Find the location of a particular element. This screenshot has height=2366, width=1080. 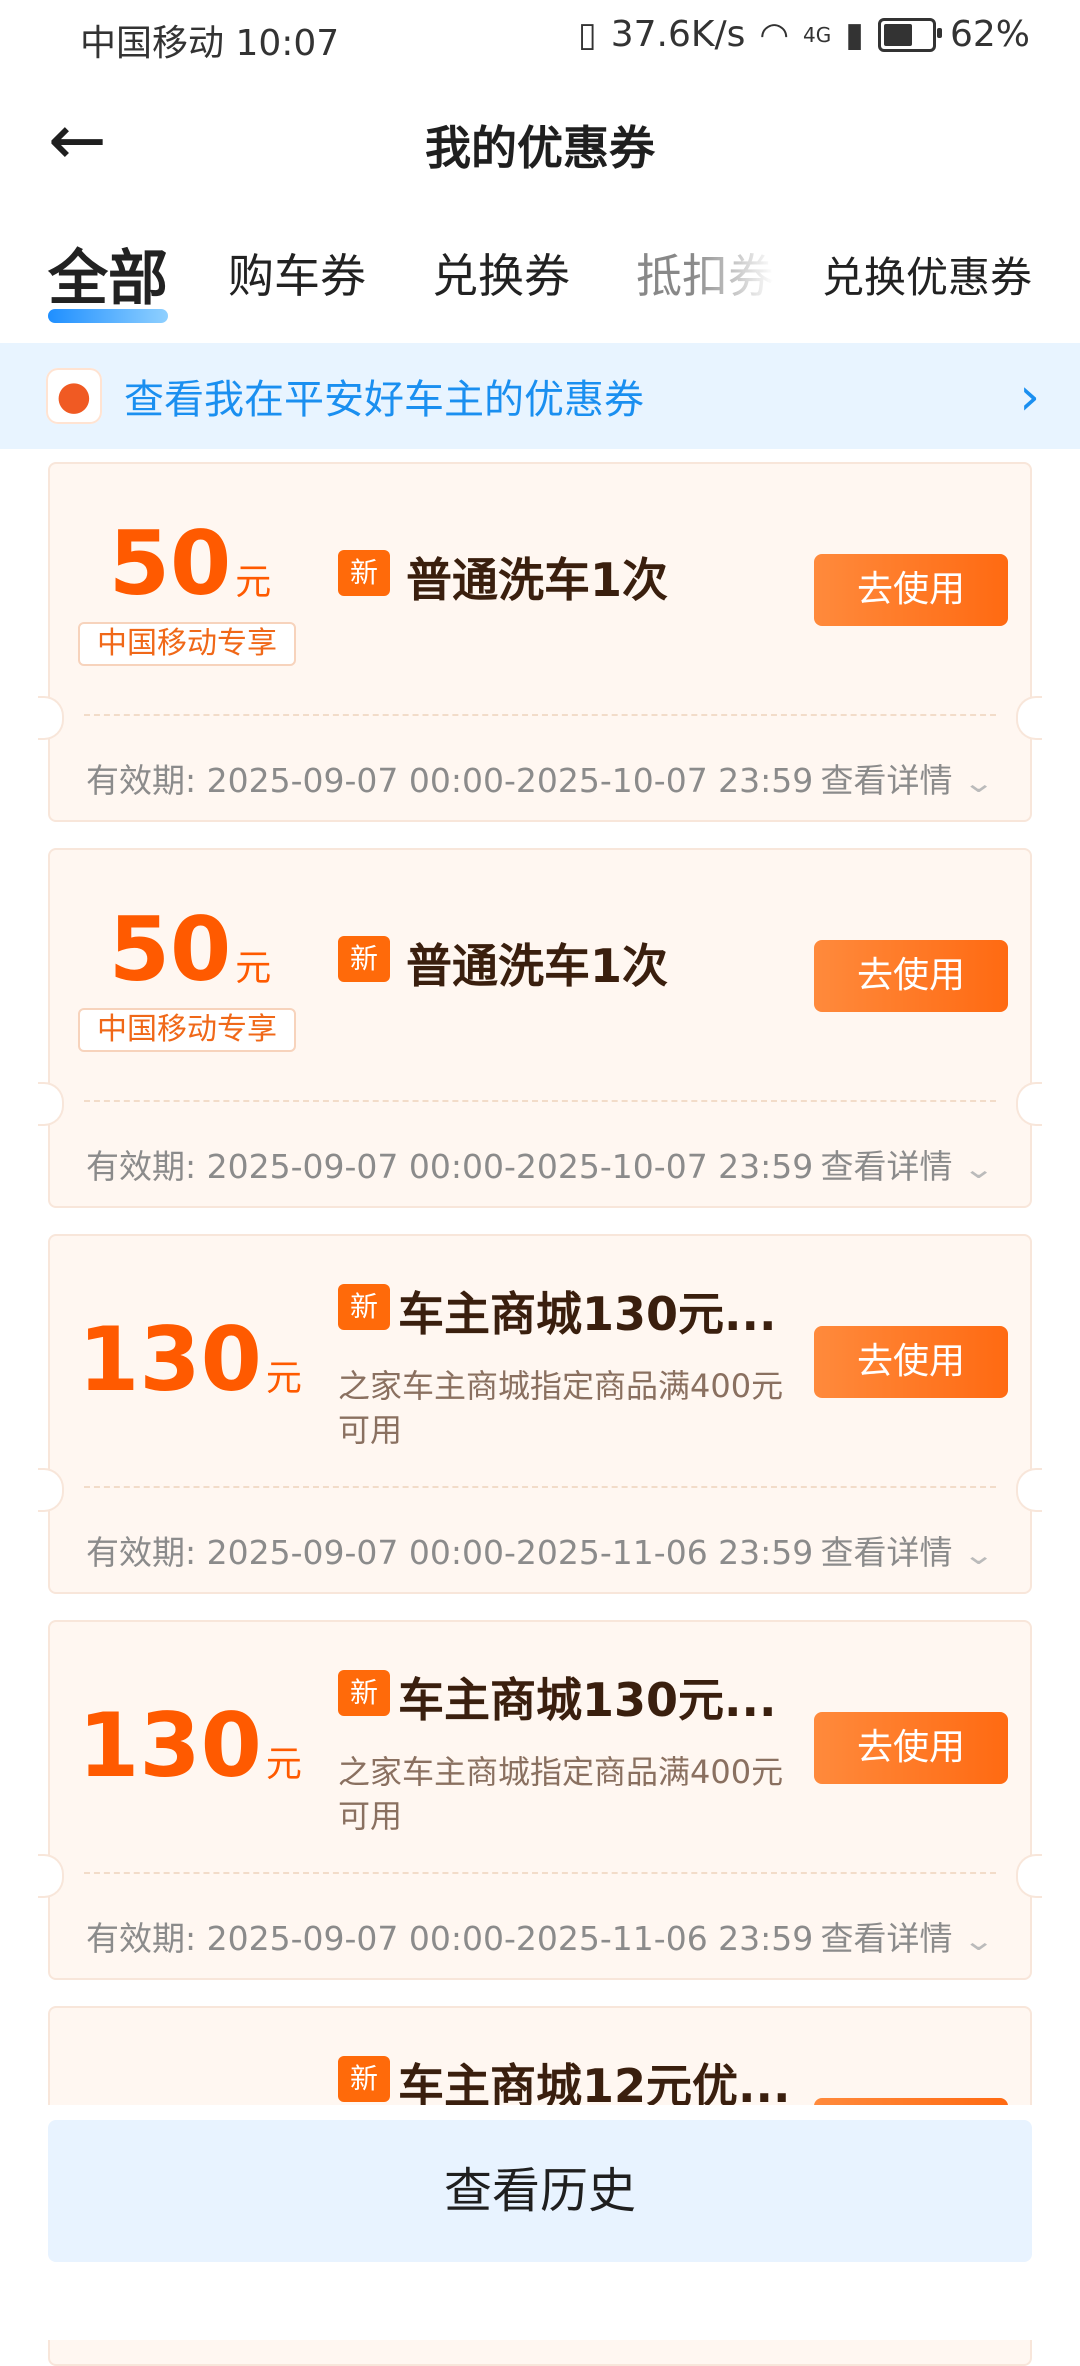

vibrate-icon: ▯ is located at coordinates (587, 34).